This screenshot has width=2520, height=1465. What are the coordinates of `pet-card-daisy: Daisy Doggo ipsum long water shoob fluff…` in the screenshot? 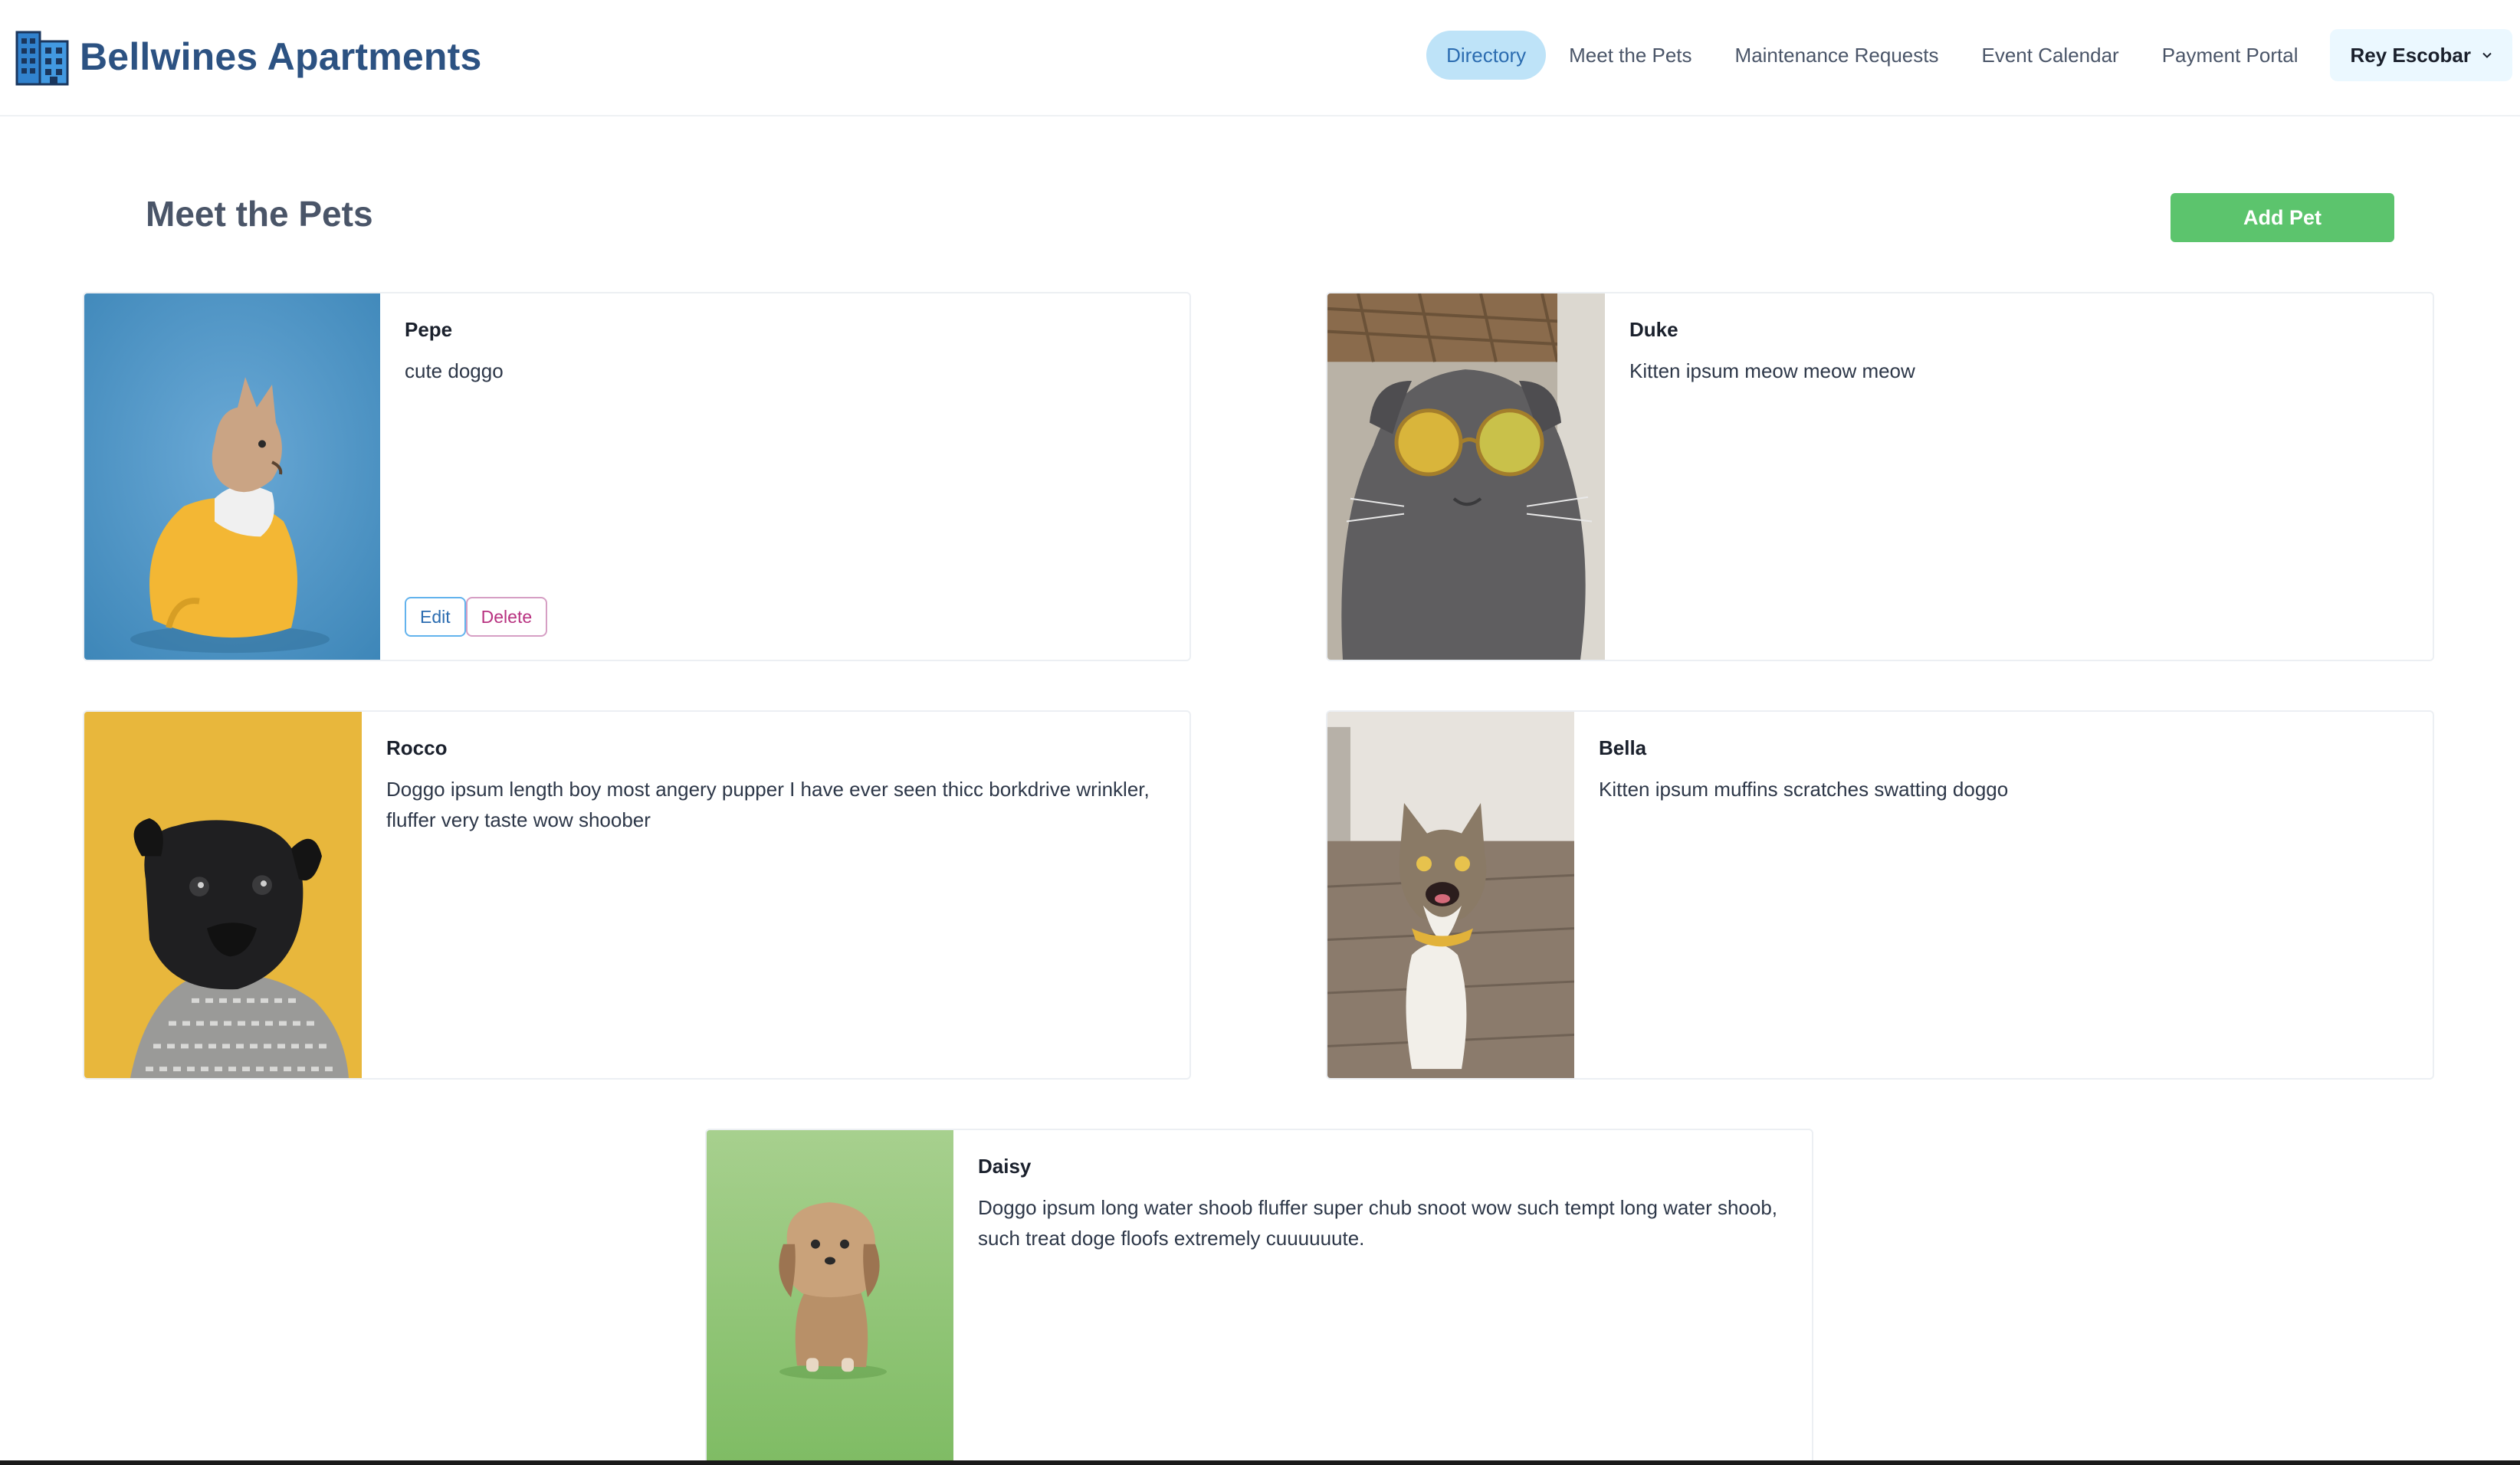 It's located at (1259, 1297).